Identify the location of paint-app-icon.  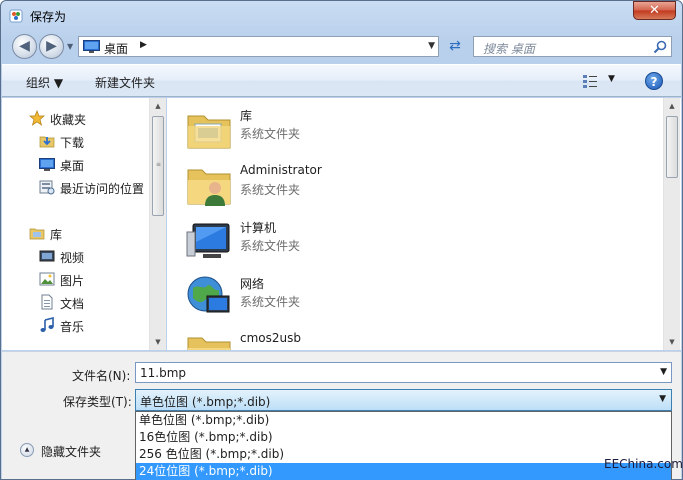
(16, 16).